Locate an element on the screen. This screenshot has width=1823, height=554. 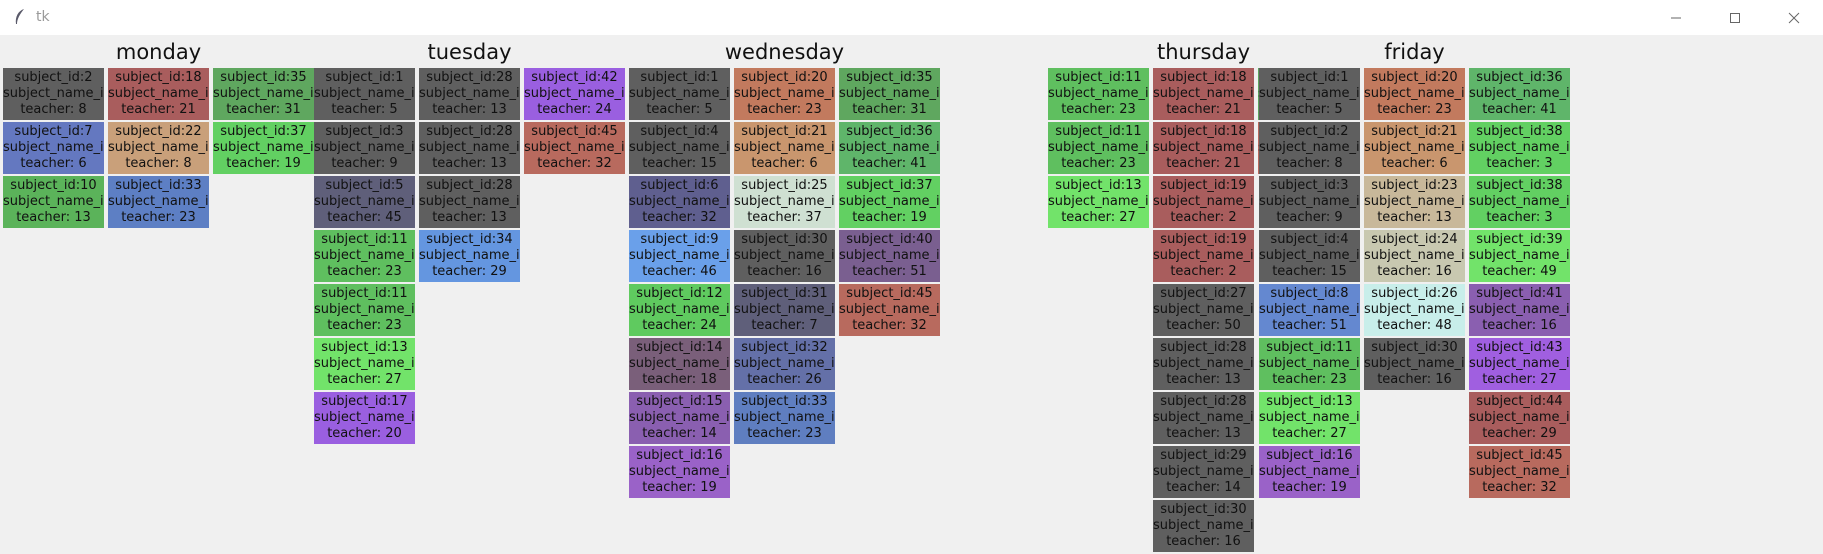
teacher-label: teacher: 16 is located at coordinates (1203, 541).